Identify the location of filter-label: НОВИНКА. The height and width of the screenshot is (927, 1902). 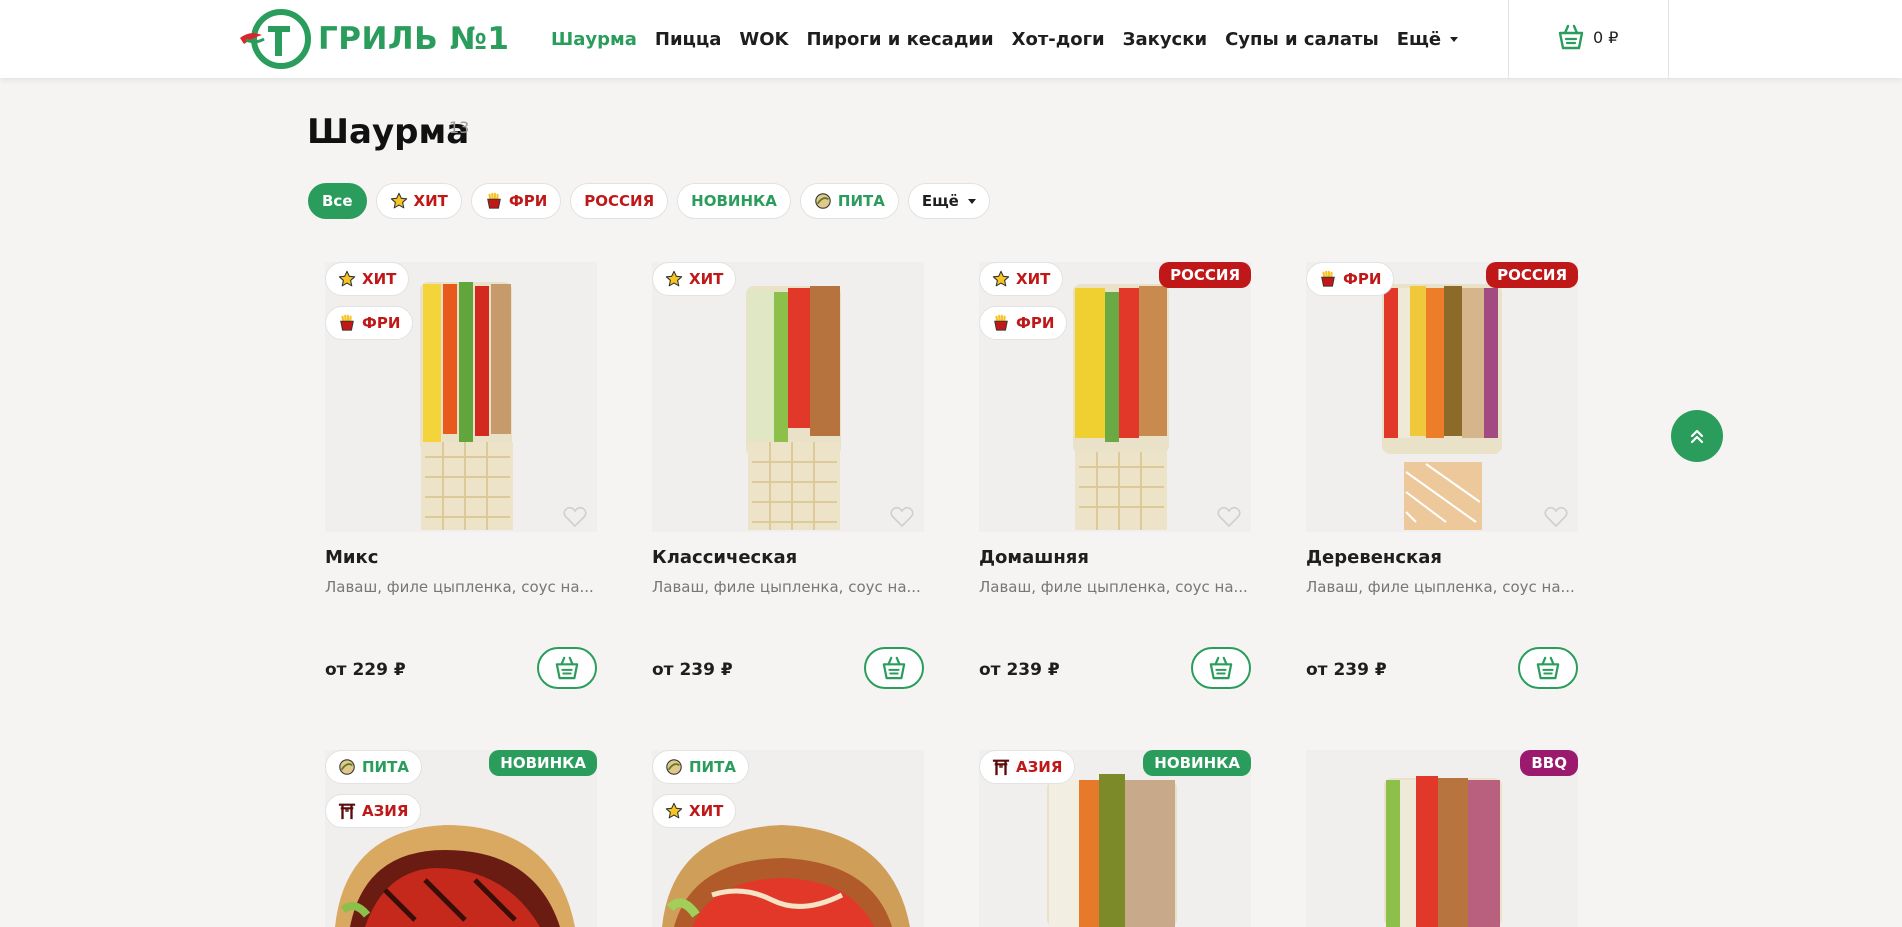
(734, 201).